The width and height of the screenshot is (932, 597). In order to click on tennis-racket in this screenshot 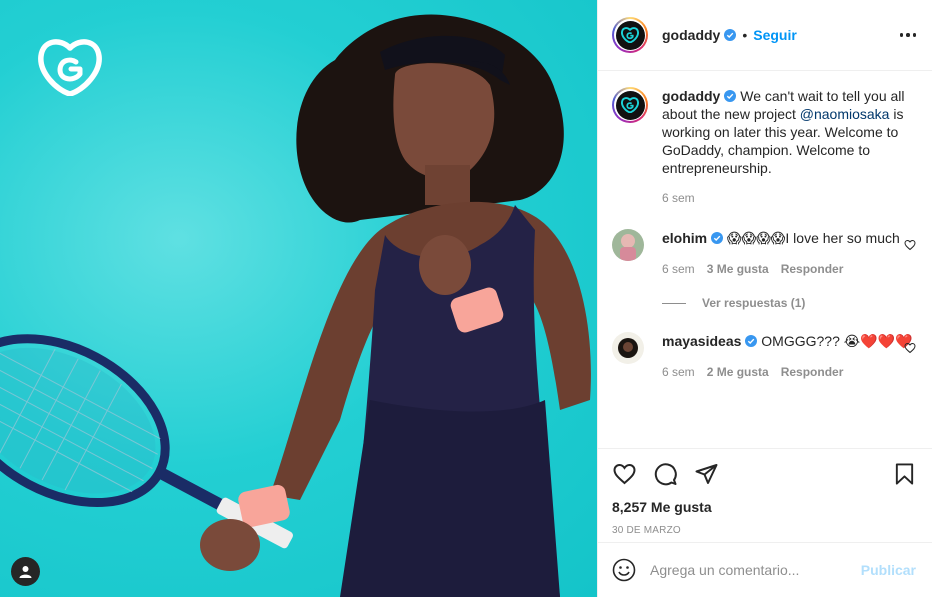, I will do `click(146, 441)`.